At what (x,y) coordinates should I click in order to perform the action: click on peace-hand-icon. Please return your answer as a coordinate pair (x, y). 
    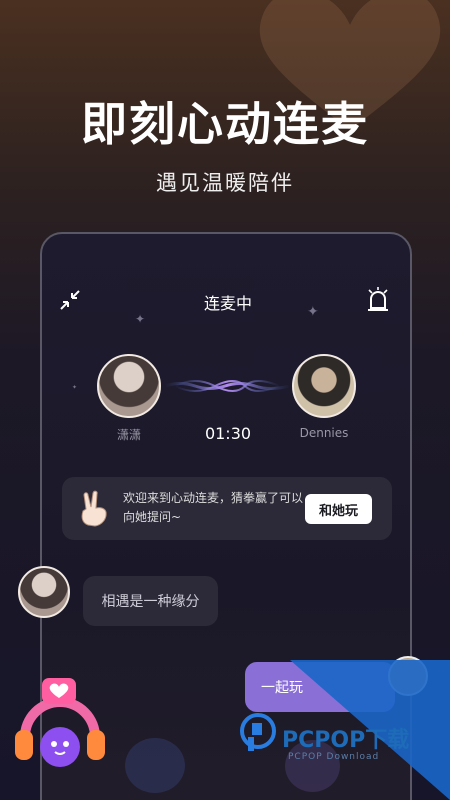
    Looking at the image, I should click on (94, 508).